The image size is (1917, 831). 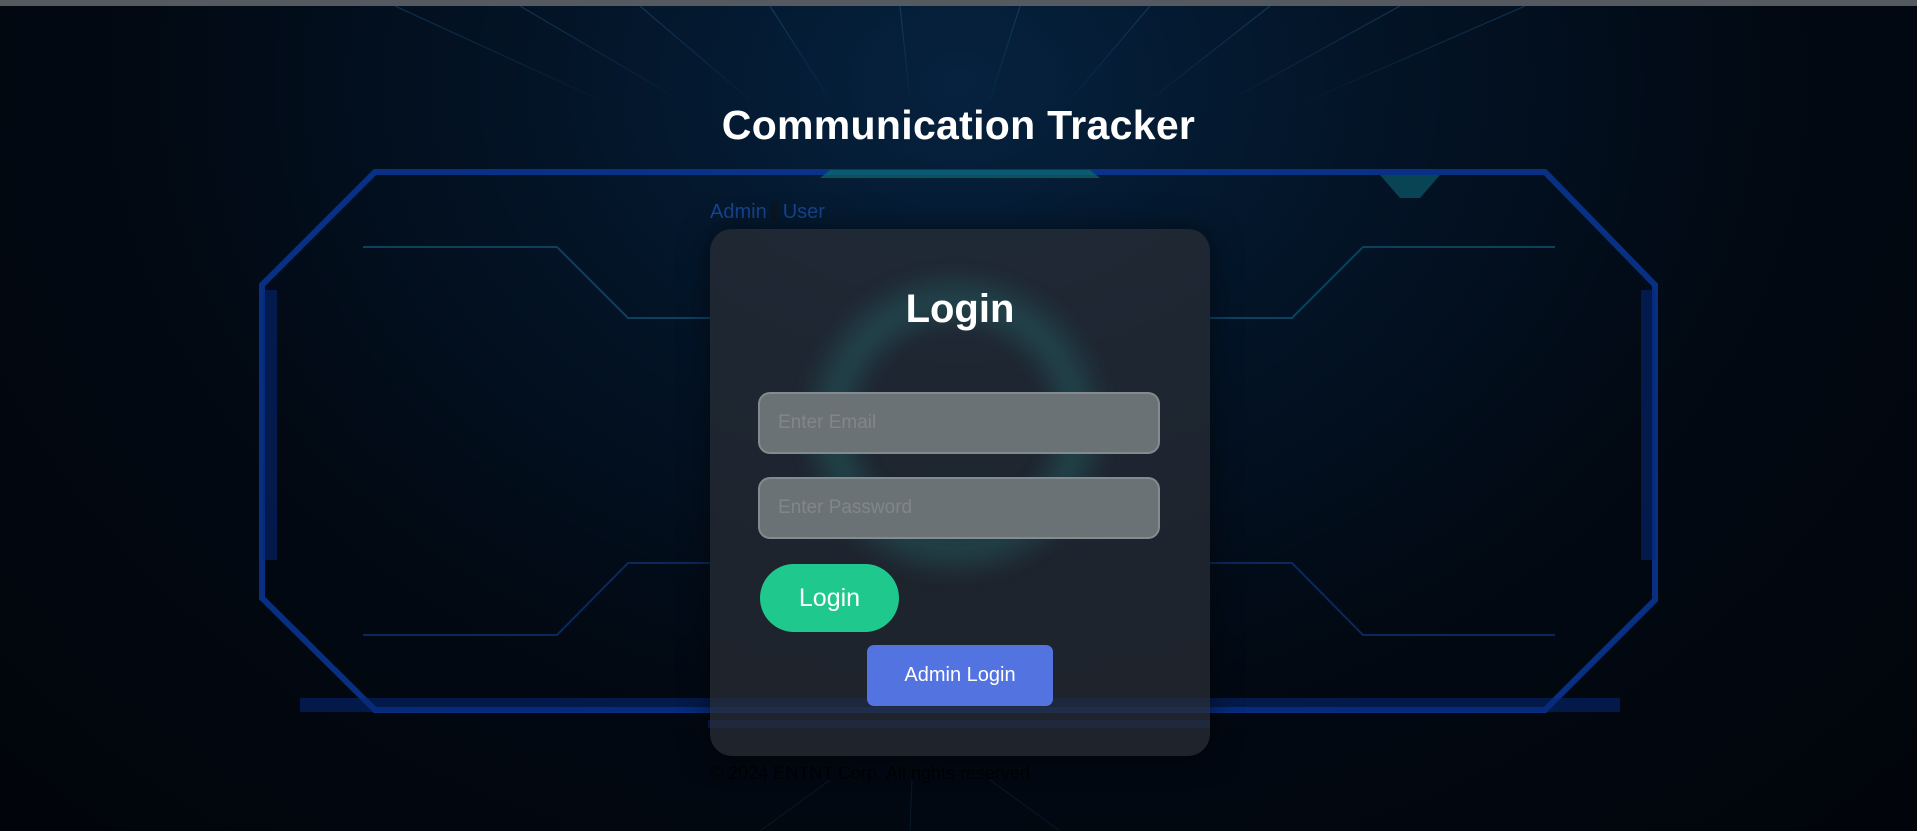 What do you see at coordinates (738, 212) in the screenshot?
I see `tab-admin: Admin` at bounding box center [738, 212].